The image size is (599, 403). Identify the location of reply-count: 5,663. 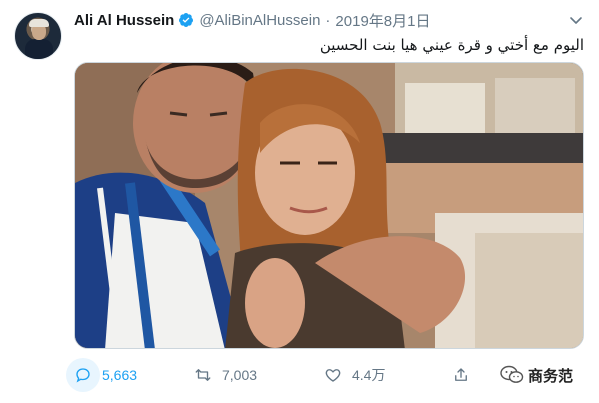
(120, 375).